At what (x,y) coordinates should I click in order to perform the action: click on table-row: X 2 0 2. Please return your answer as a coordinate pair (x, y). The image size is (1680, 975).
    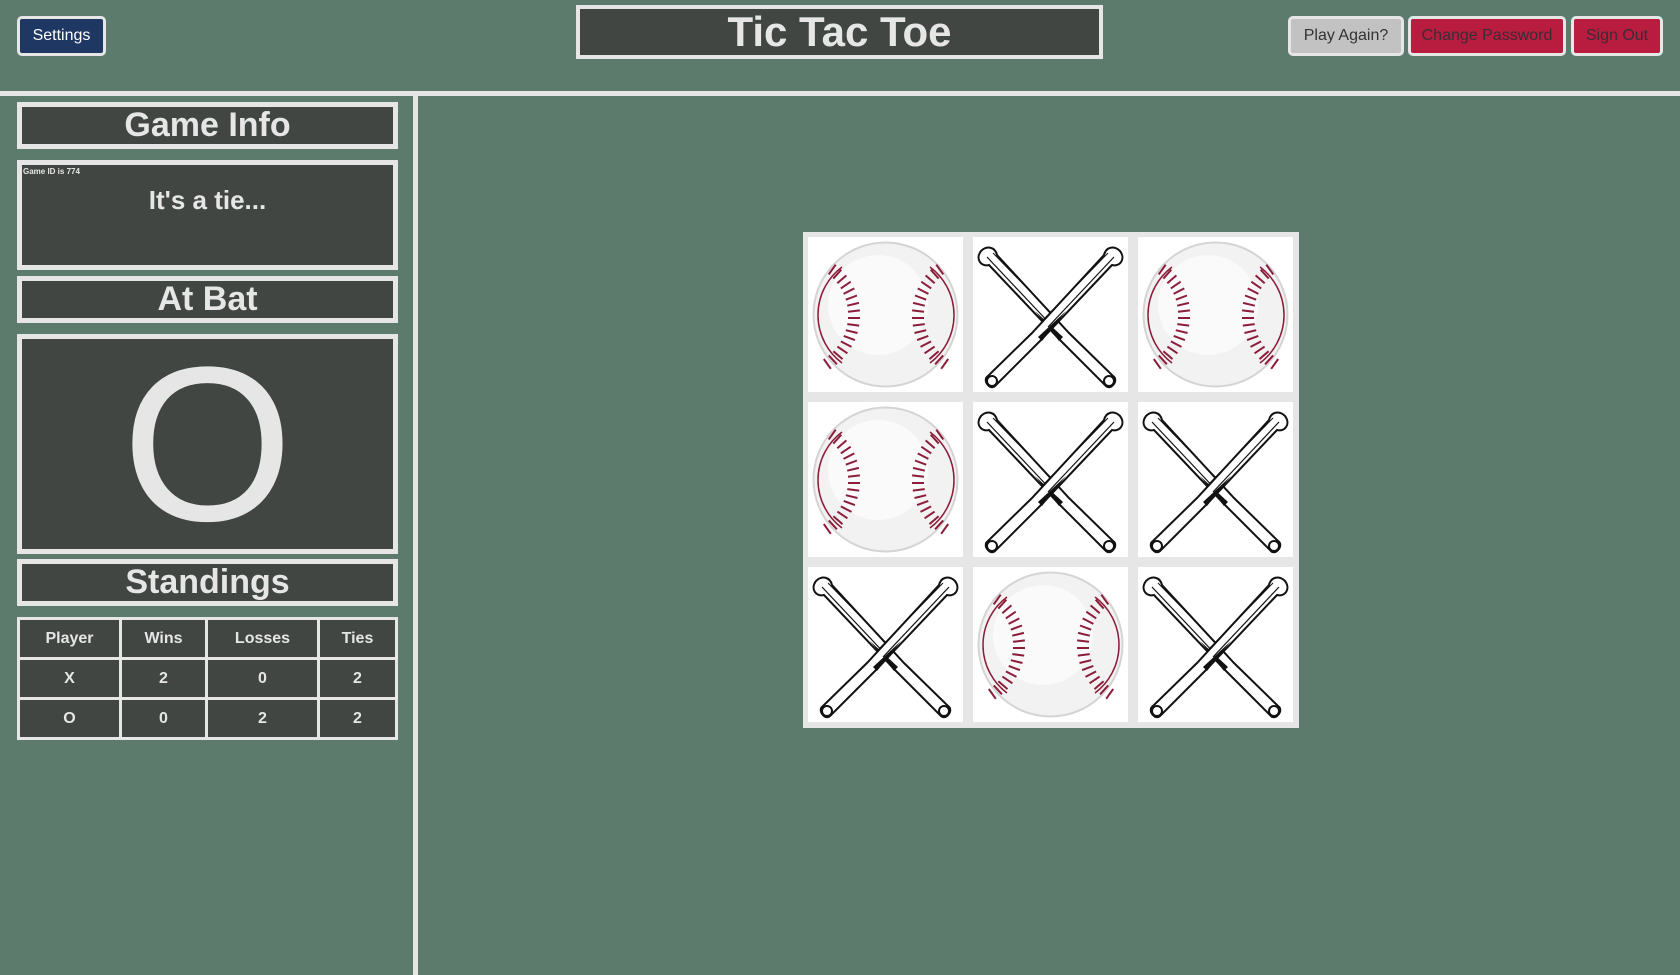
    Looking at the image, I should click on (207, 678).